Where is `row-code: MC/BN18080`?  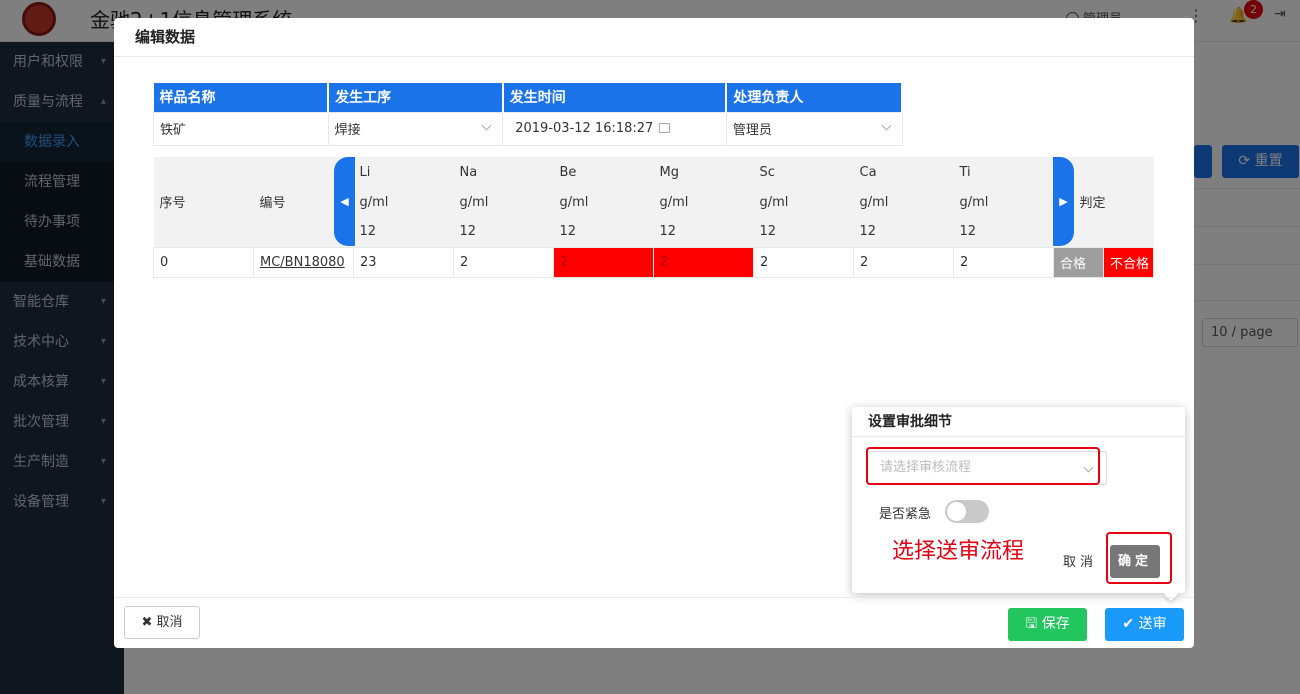
row-code: MC/BN18080 is located at coordinates (302, 262).